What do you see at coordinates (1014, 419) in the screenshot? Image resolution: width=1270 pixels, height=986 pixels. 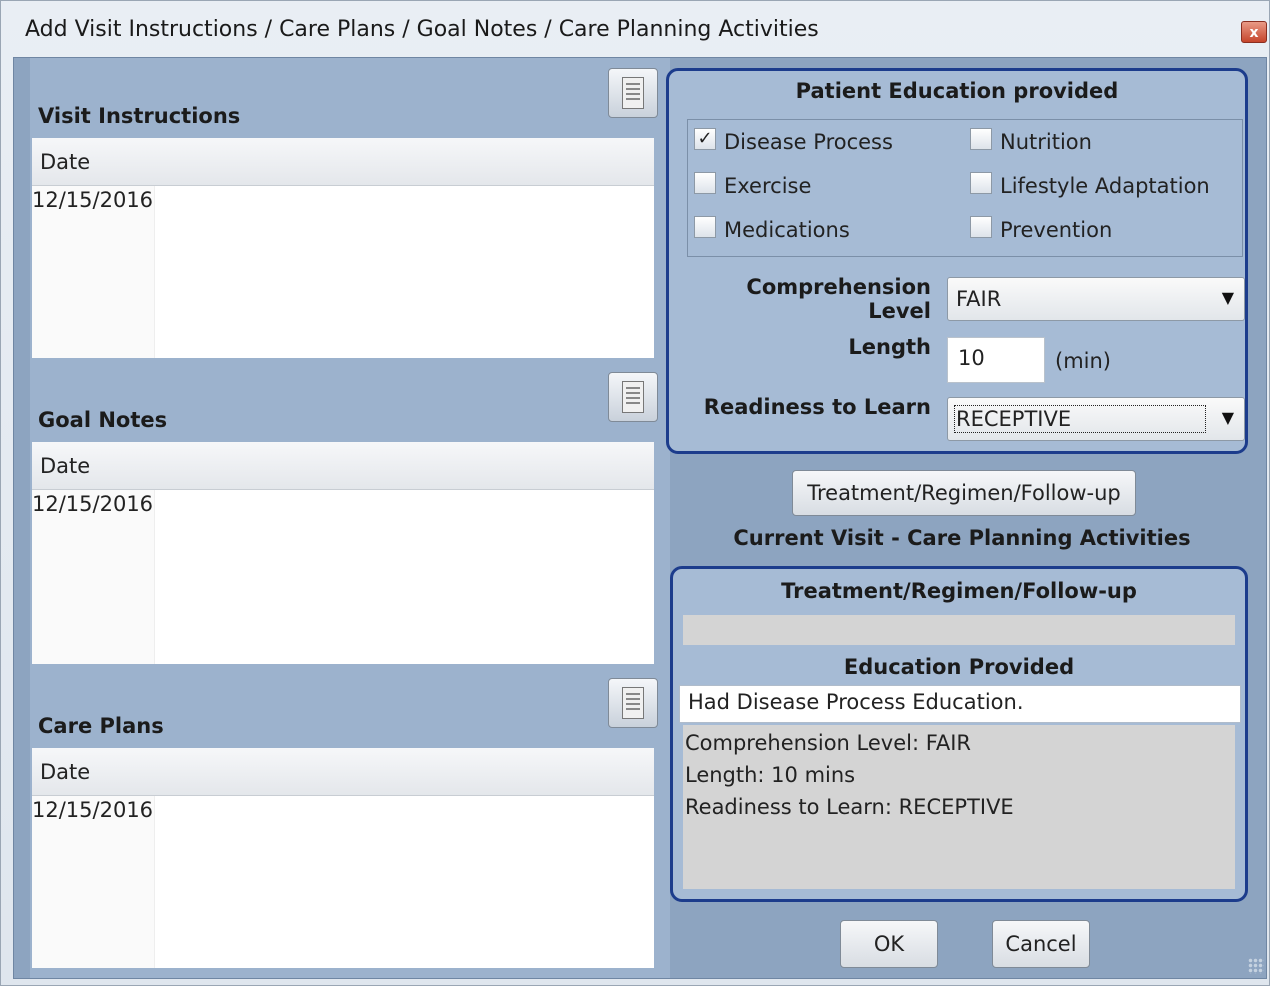 I see `readiness-to-learn-value: RECEPTIVE` at bounding box center [1014, 419].